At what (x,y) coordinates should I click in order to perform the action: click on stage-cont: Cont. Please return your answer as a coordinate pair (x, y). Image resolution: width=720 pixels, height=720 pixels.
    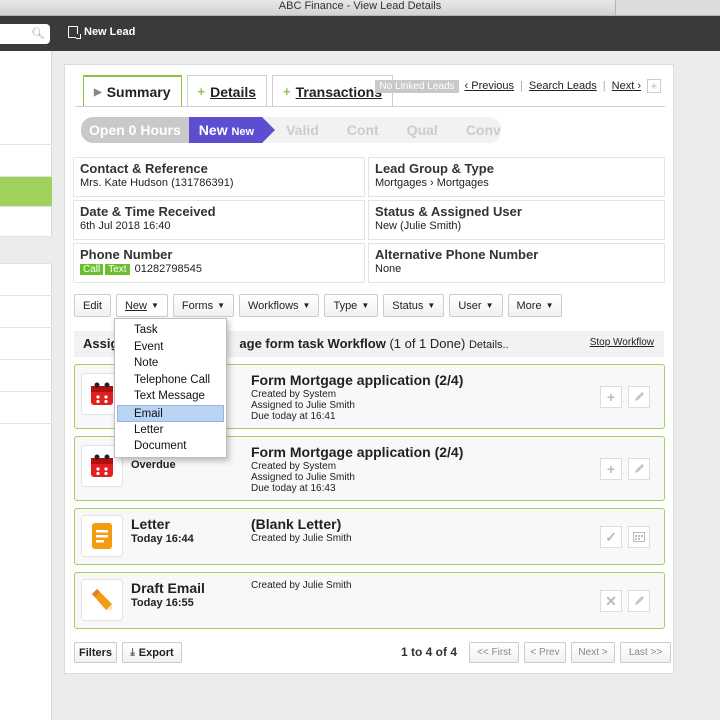
    Looking at the image, I should click on (362, 130).